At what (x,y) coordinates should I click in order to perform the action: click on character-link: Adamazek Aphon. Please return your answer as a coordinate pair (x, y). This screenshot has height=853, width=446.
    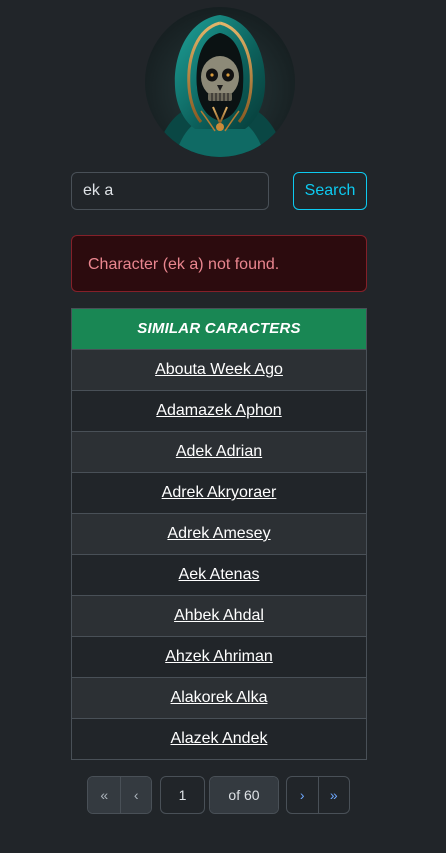
    Looking at the image, I should click on (218, 410).